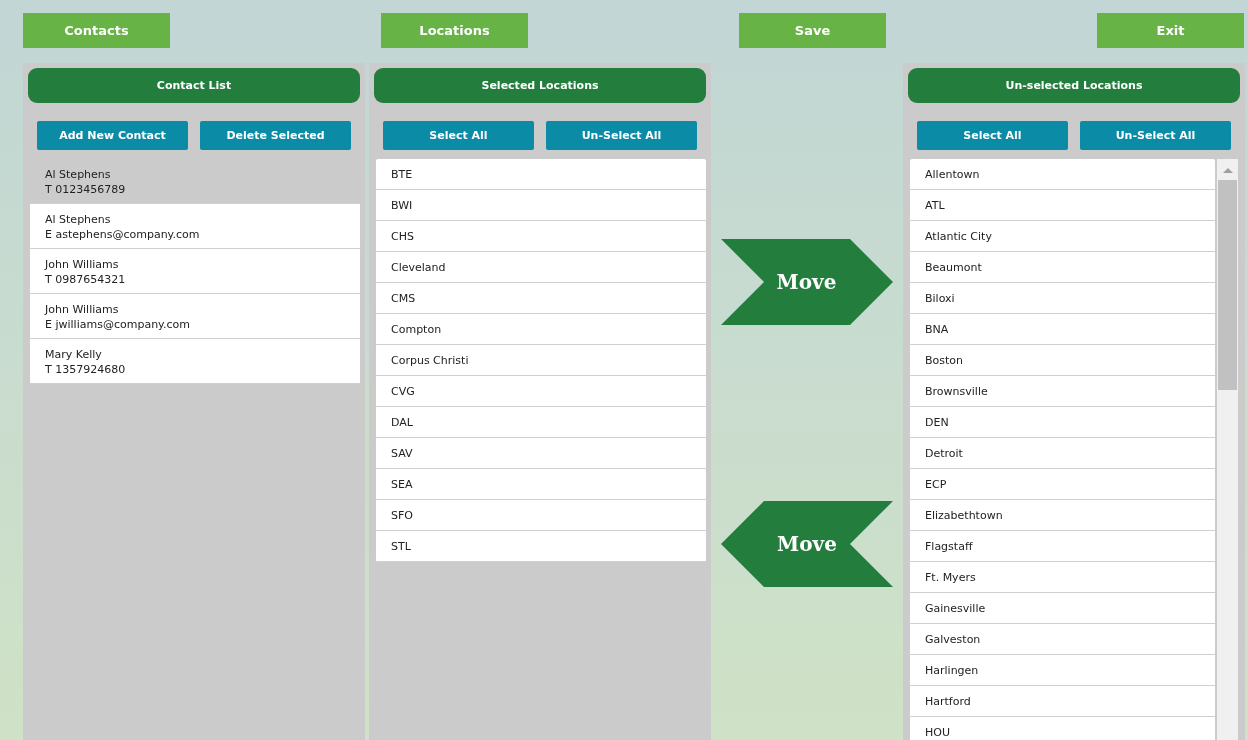 This screenshot has height=740, width=1248. I want to click on scroll-up-icon, so click(1227, 170).